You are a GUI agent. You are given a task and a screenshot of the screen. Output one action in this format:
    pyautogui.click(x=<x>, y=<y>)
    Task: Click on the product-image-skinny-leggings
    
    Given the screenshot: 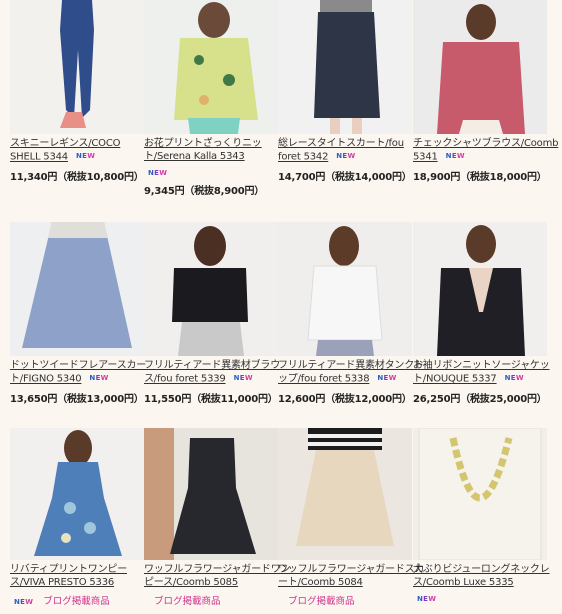 What is the action you would take?
    pyautogui.click(x=77, y=67)
    